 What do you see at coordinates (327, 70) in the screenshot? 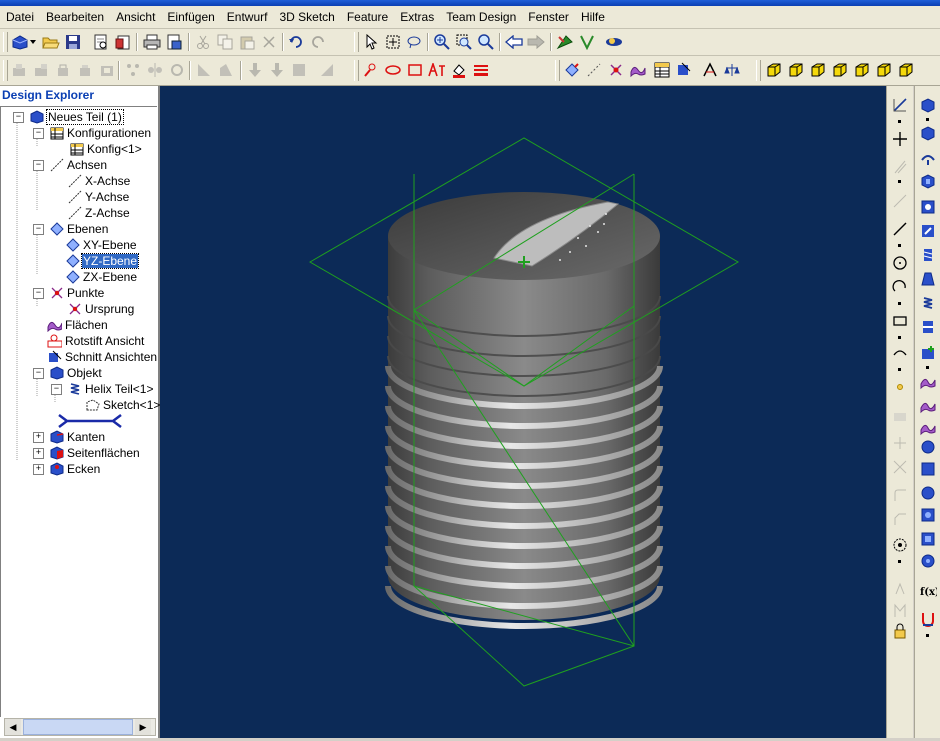
I see `blend-icon` at bounding box center [327, 70].